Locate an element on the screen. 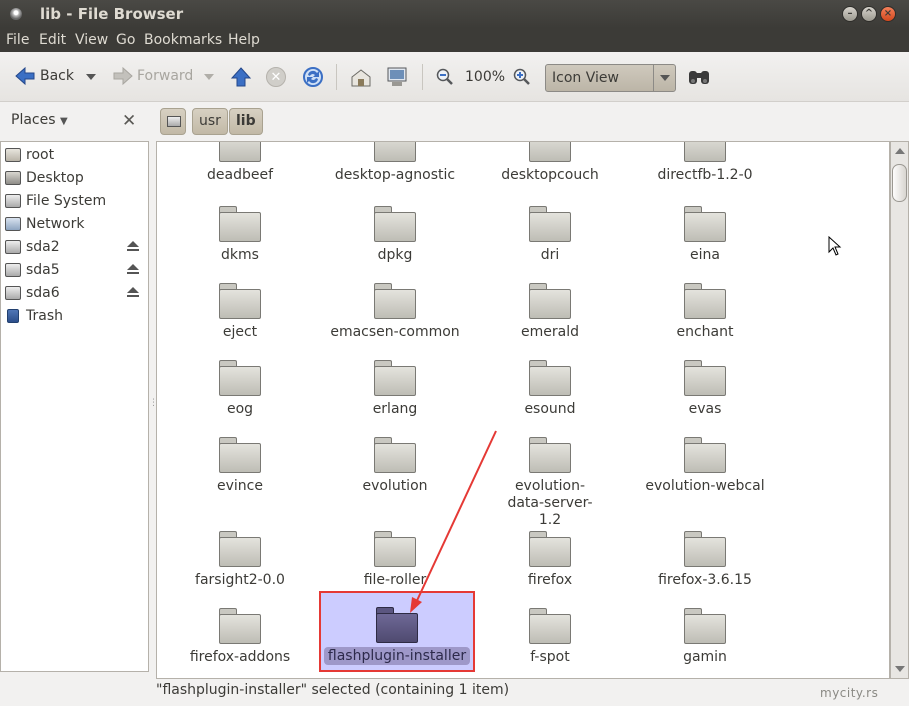 The image size is (909, 706). folder-item: firefox-3.6.15 is located at coordinates (705, 560).